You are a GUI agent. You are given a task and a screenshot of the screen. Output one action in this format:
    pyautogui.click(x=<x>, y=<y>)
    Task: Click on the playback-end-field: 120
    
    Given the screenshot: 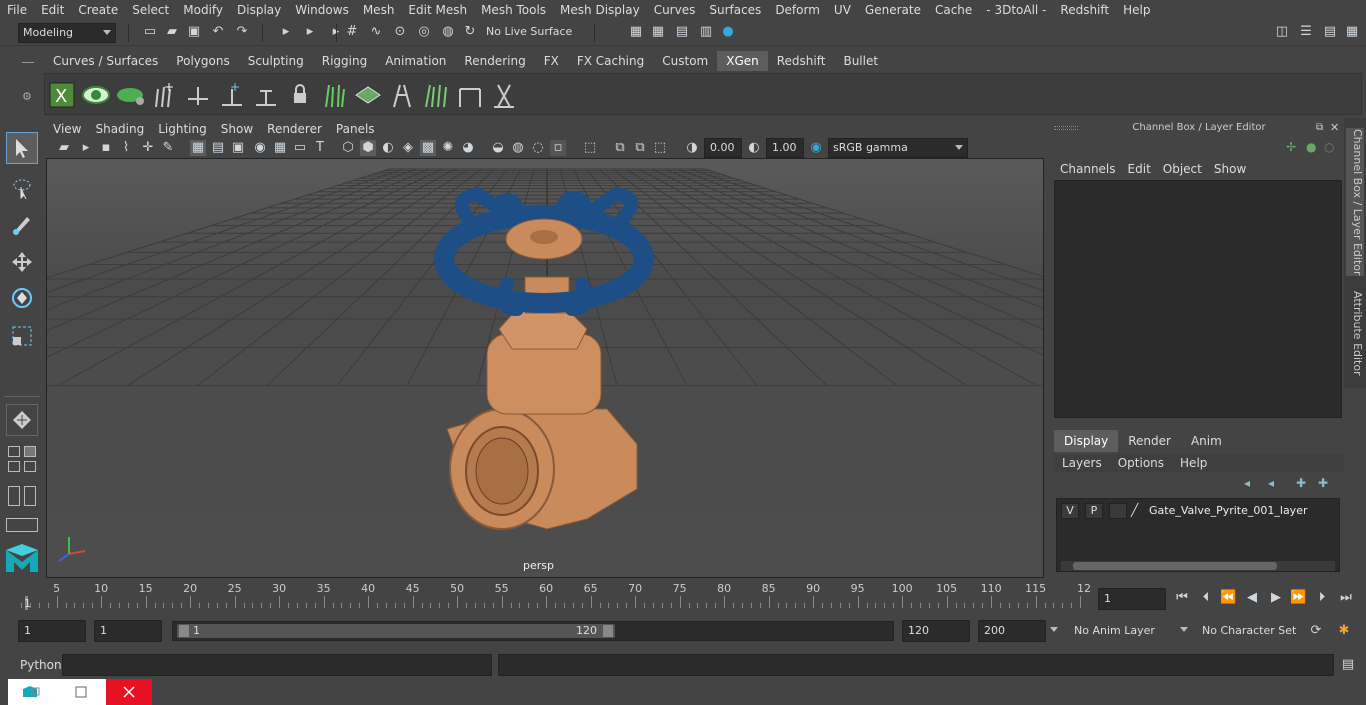 What is the action you would take?
    pyautogui.click(x=936, y=631)
    